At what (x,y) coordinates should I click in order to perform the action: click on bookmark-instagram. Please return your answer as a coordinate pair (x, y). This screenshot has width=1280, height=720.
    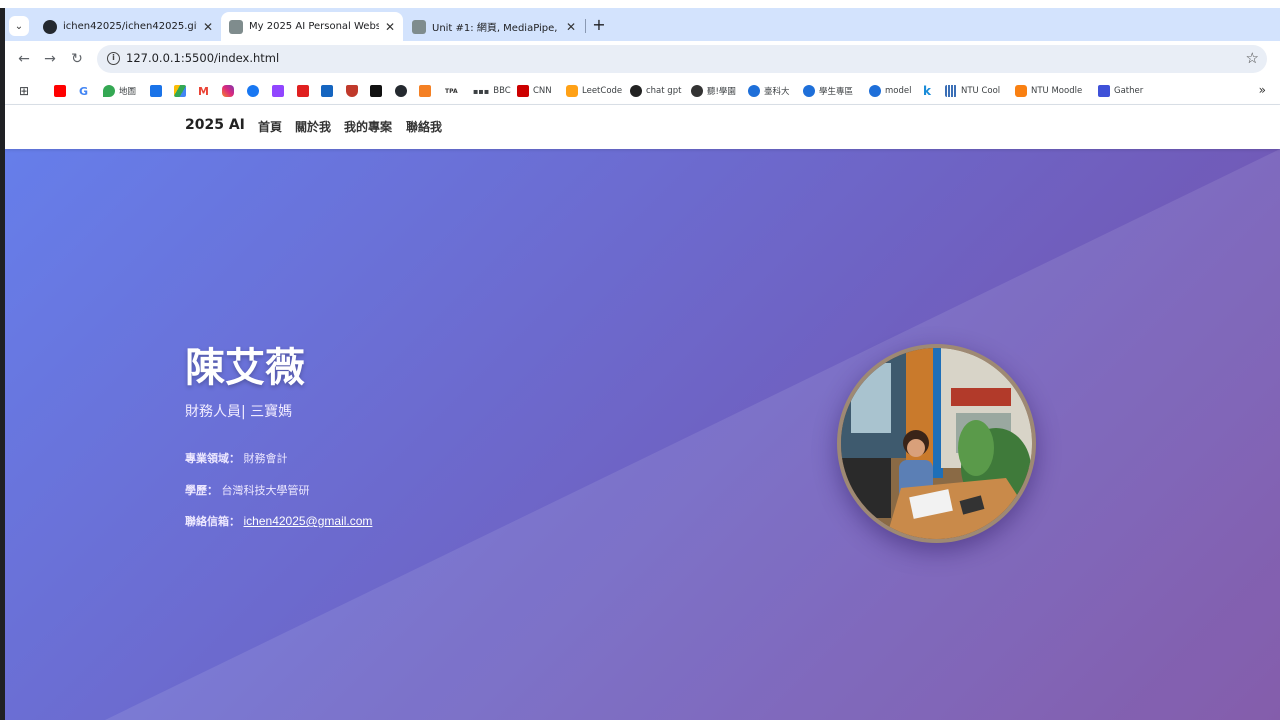
    Looking at the image, I should click on (230, 91).